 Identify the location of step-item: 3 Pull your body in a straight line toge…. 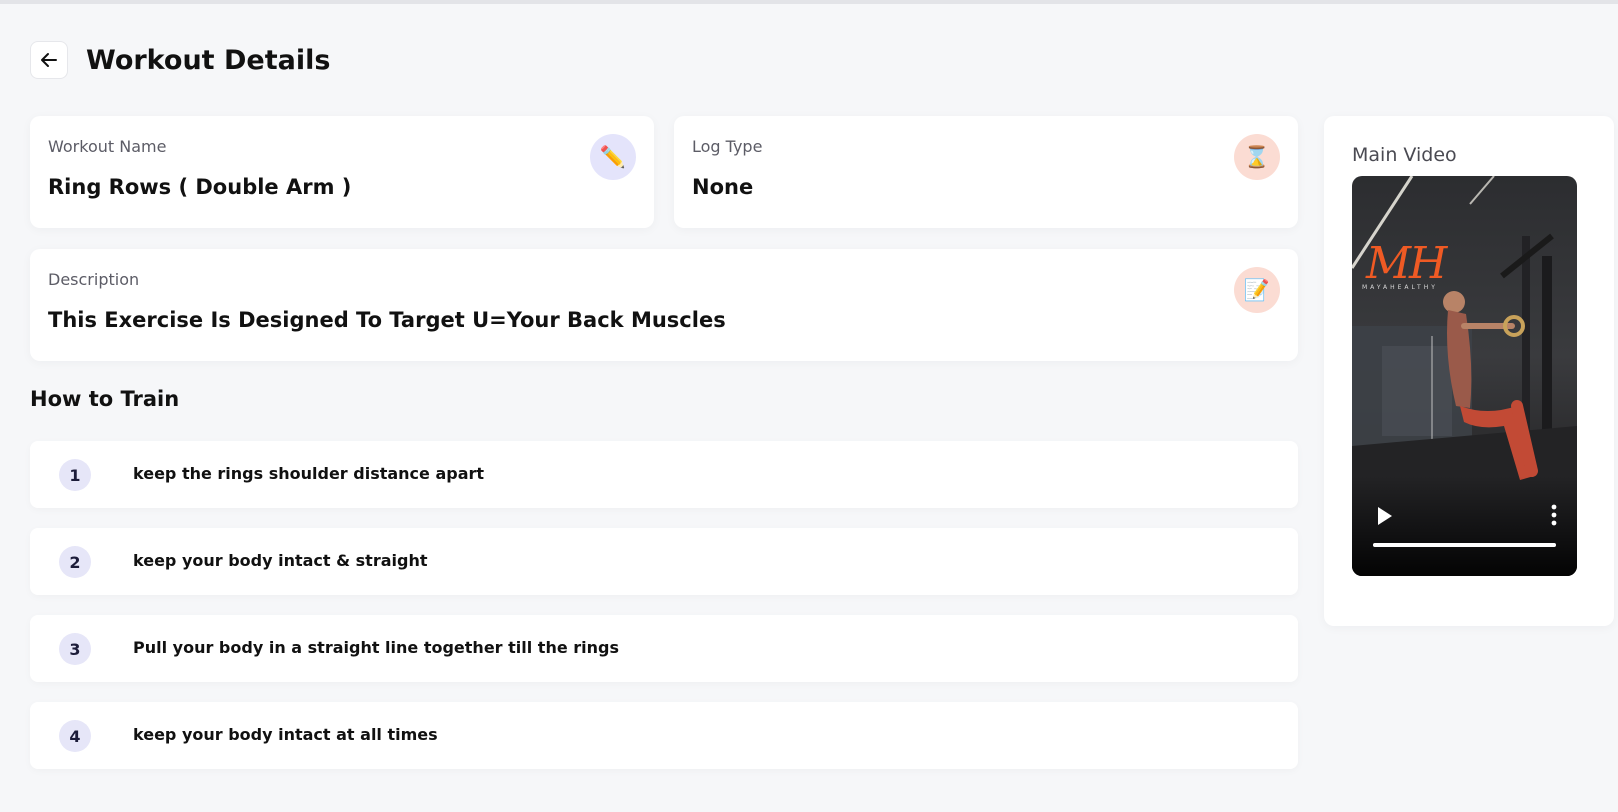
(664, 648).